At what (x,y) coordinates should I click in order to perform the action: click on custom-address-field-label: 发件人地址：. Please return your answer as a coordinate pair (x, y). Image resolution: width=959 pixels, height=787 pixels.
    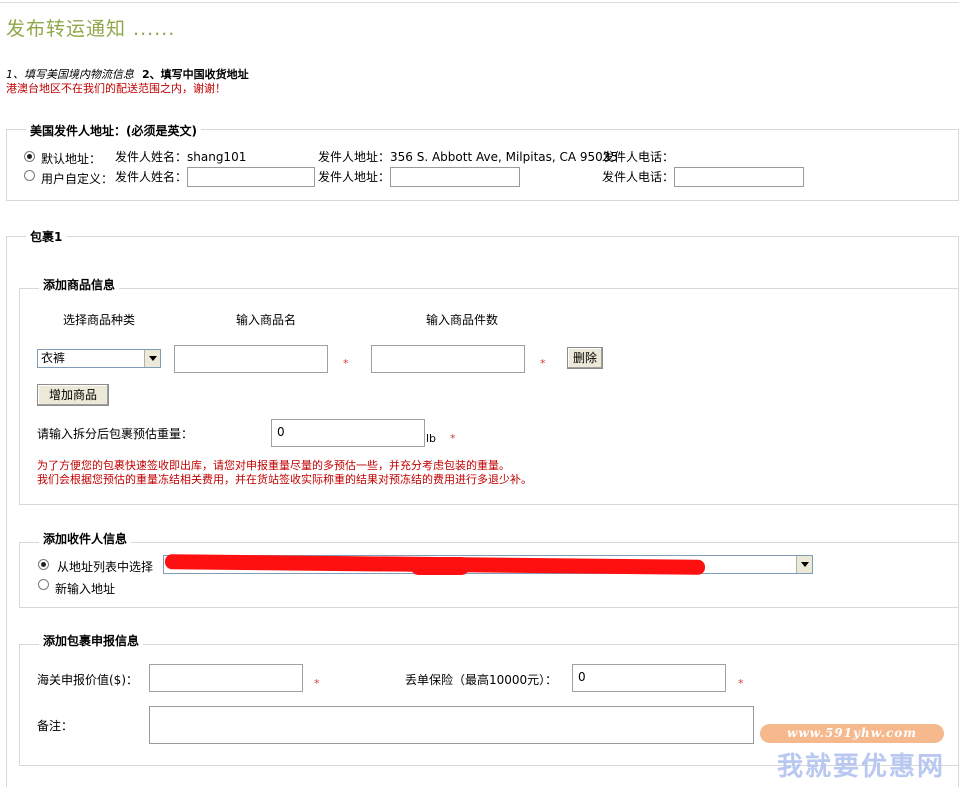
    Looking at the image, I should click on (354, 177).